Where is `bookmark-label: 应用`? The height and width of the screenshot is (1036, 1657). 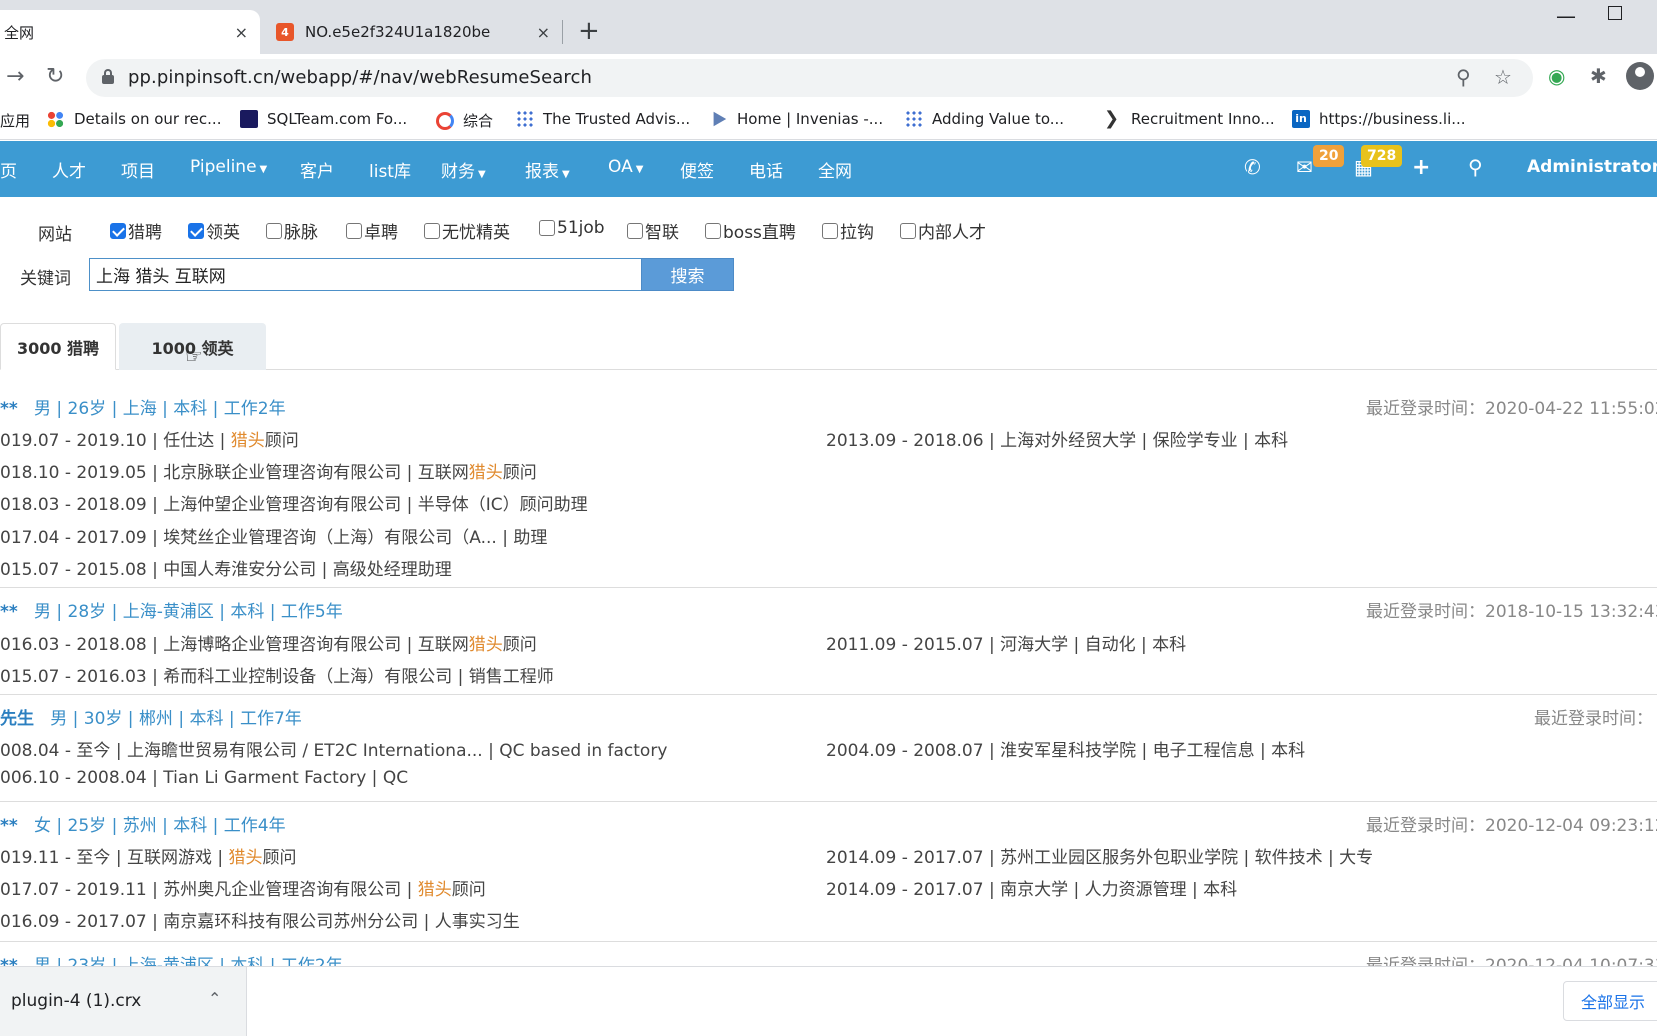 bookmark-label: 应用 is located at coordinates (15, 121).